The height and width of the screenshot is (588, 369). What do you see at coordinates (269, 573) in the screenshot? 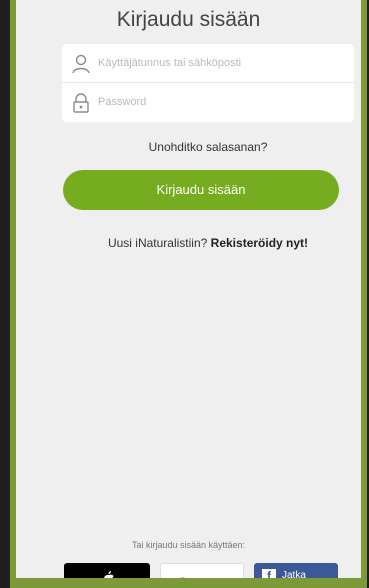
I see `facebook-icon: f` at bounding box center [269, 573].